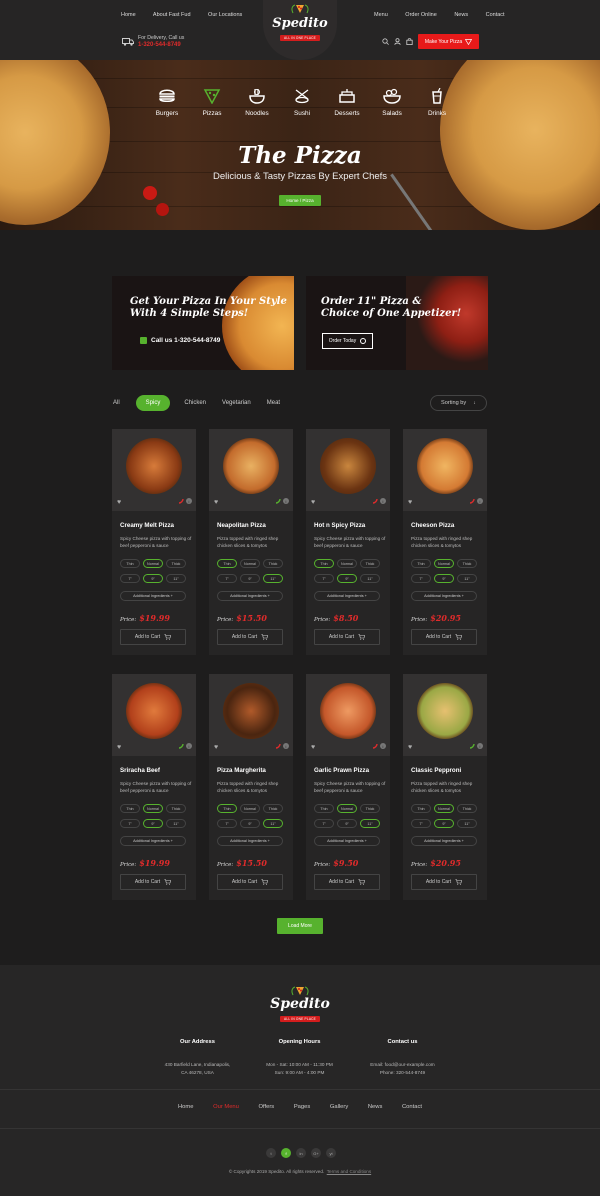 Image resolution: width=600 pixels, height=1196 pixels. I want to click on nav-contact: Contact, so click(495, 15).